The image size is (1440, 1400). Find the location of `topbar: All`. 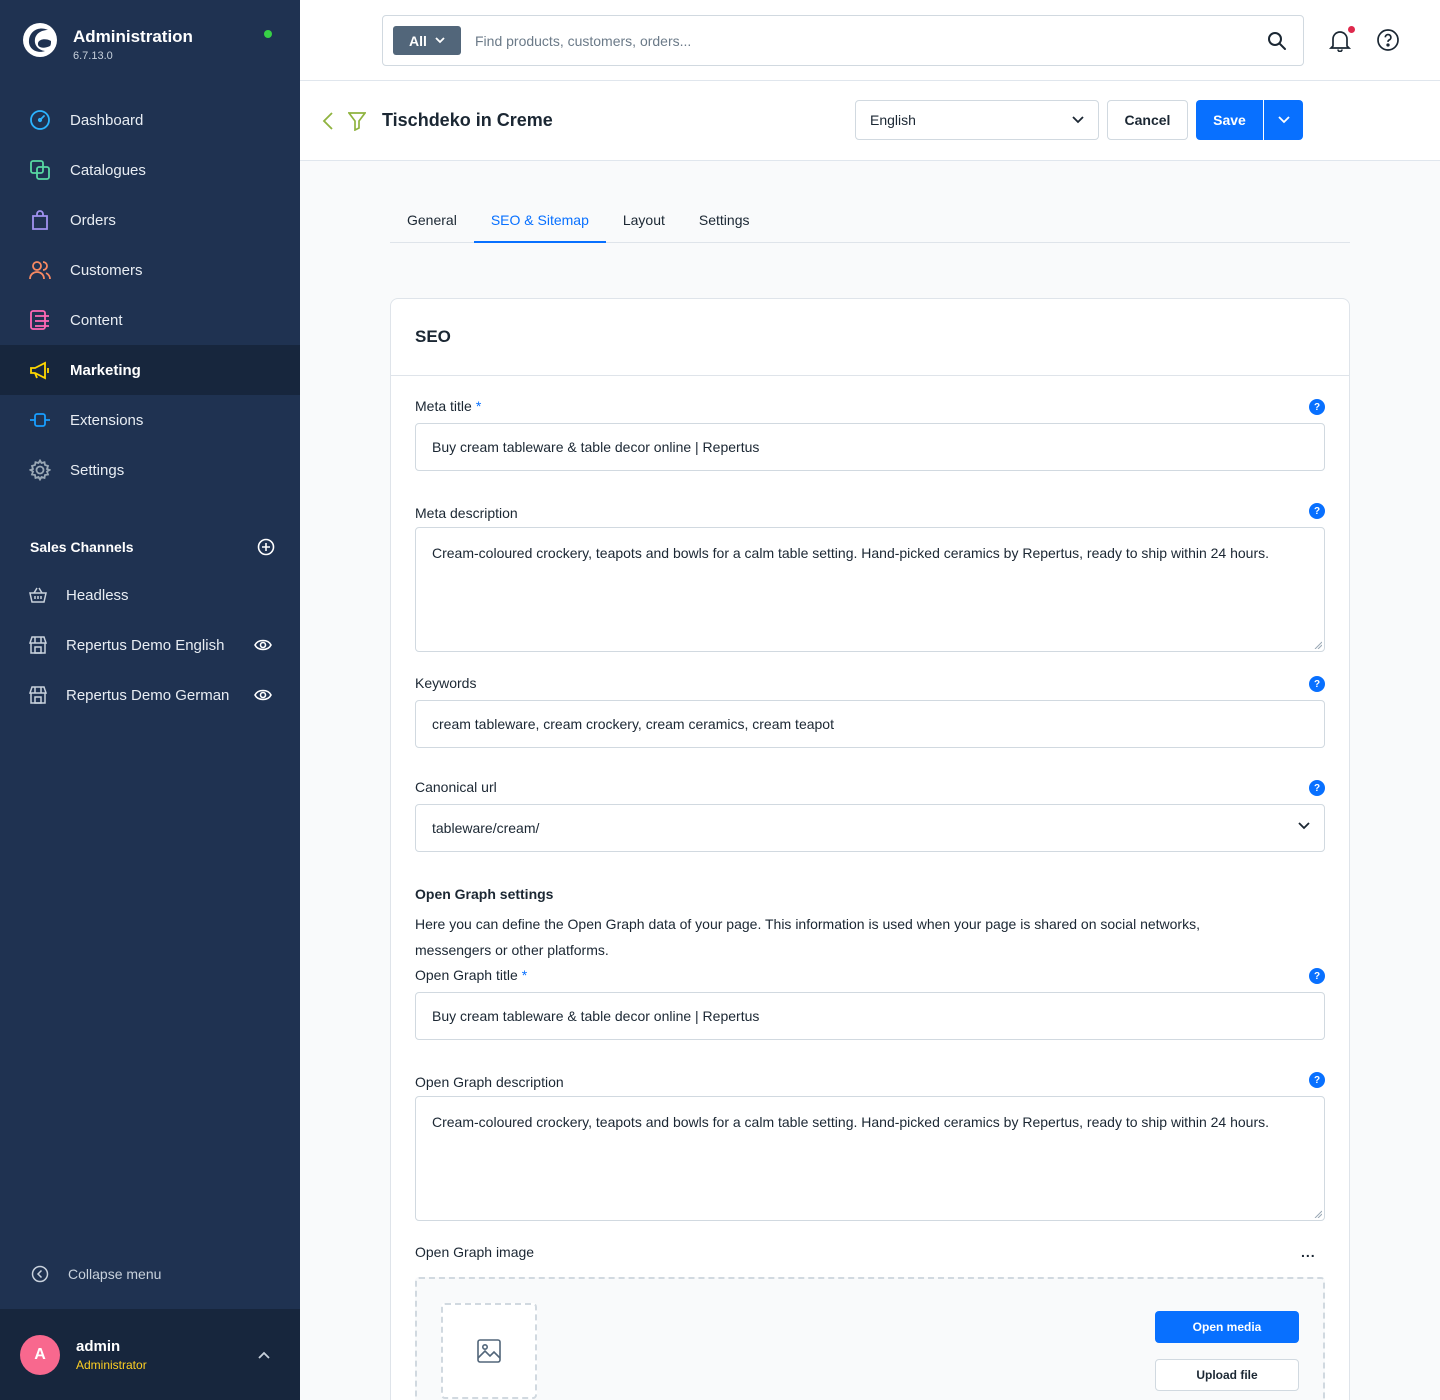

topbar: All is located at coordinates (870, 40).